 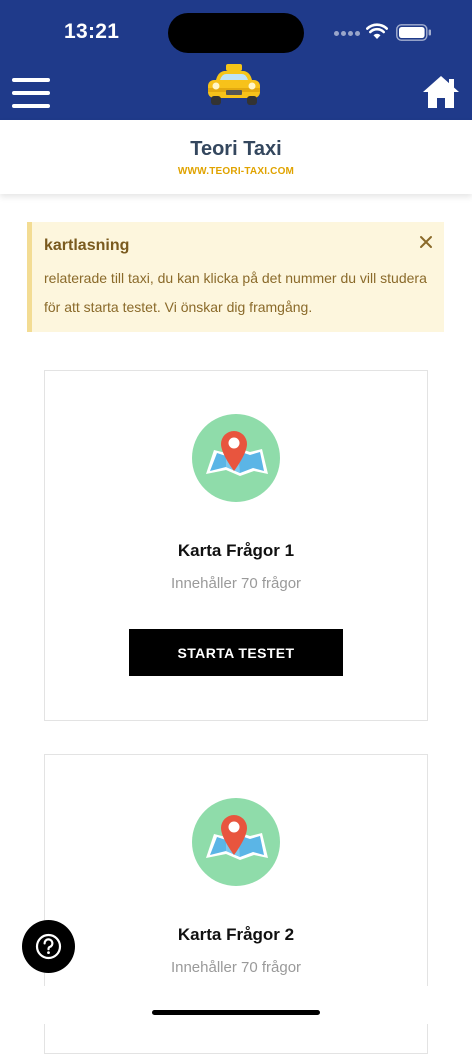 I want to click on page-header: Teori Taxi WWW.TEORI-TAXI.COM, so click(x=236, y=157).